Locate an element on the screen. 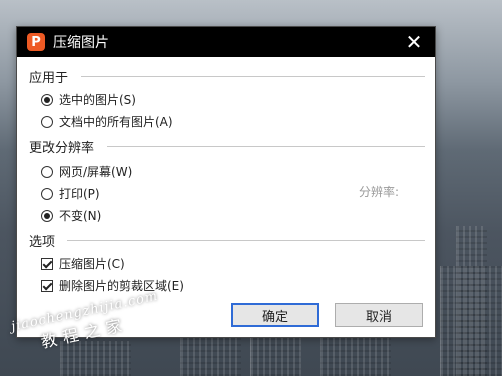  section-options-label: 选项 is located at coordinates (42, 242).